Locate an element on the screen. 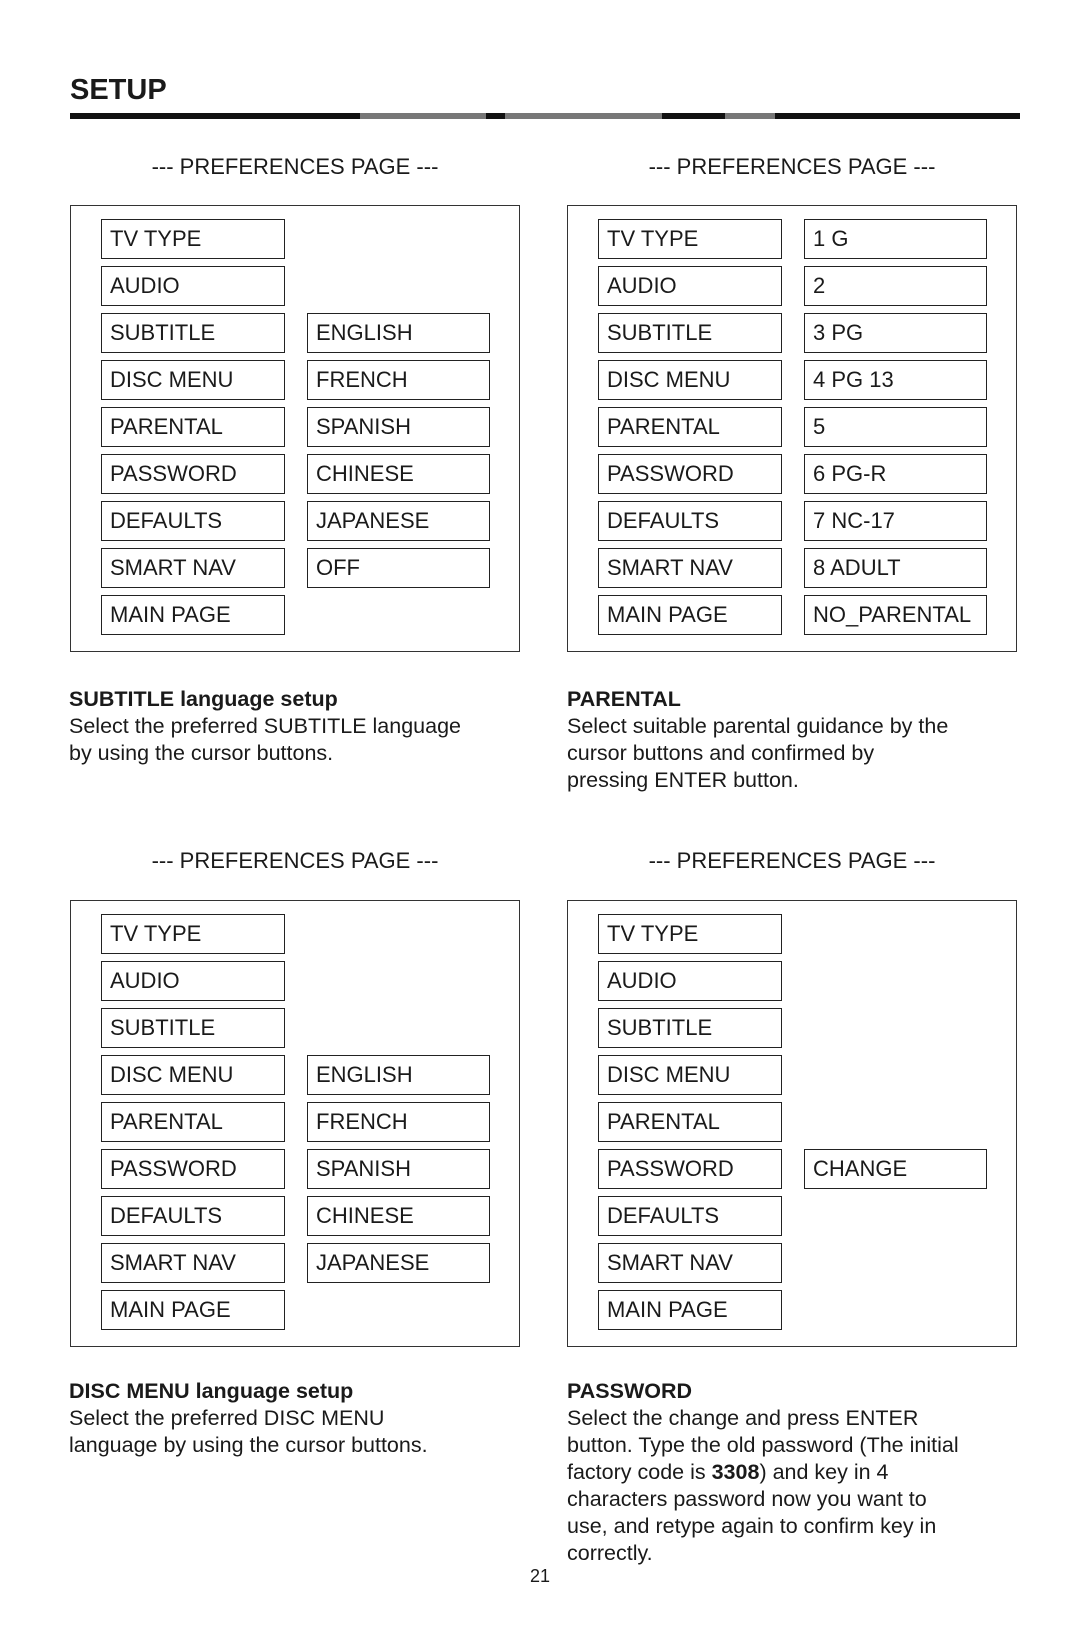 The width and height of the screenshot is (1080, 1649). caption-line: factory code is 3308) and key in 4 is located at coordinates (802, 1472).